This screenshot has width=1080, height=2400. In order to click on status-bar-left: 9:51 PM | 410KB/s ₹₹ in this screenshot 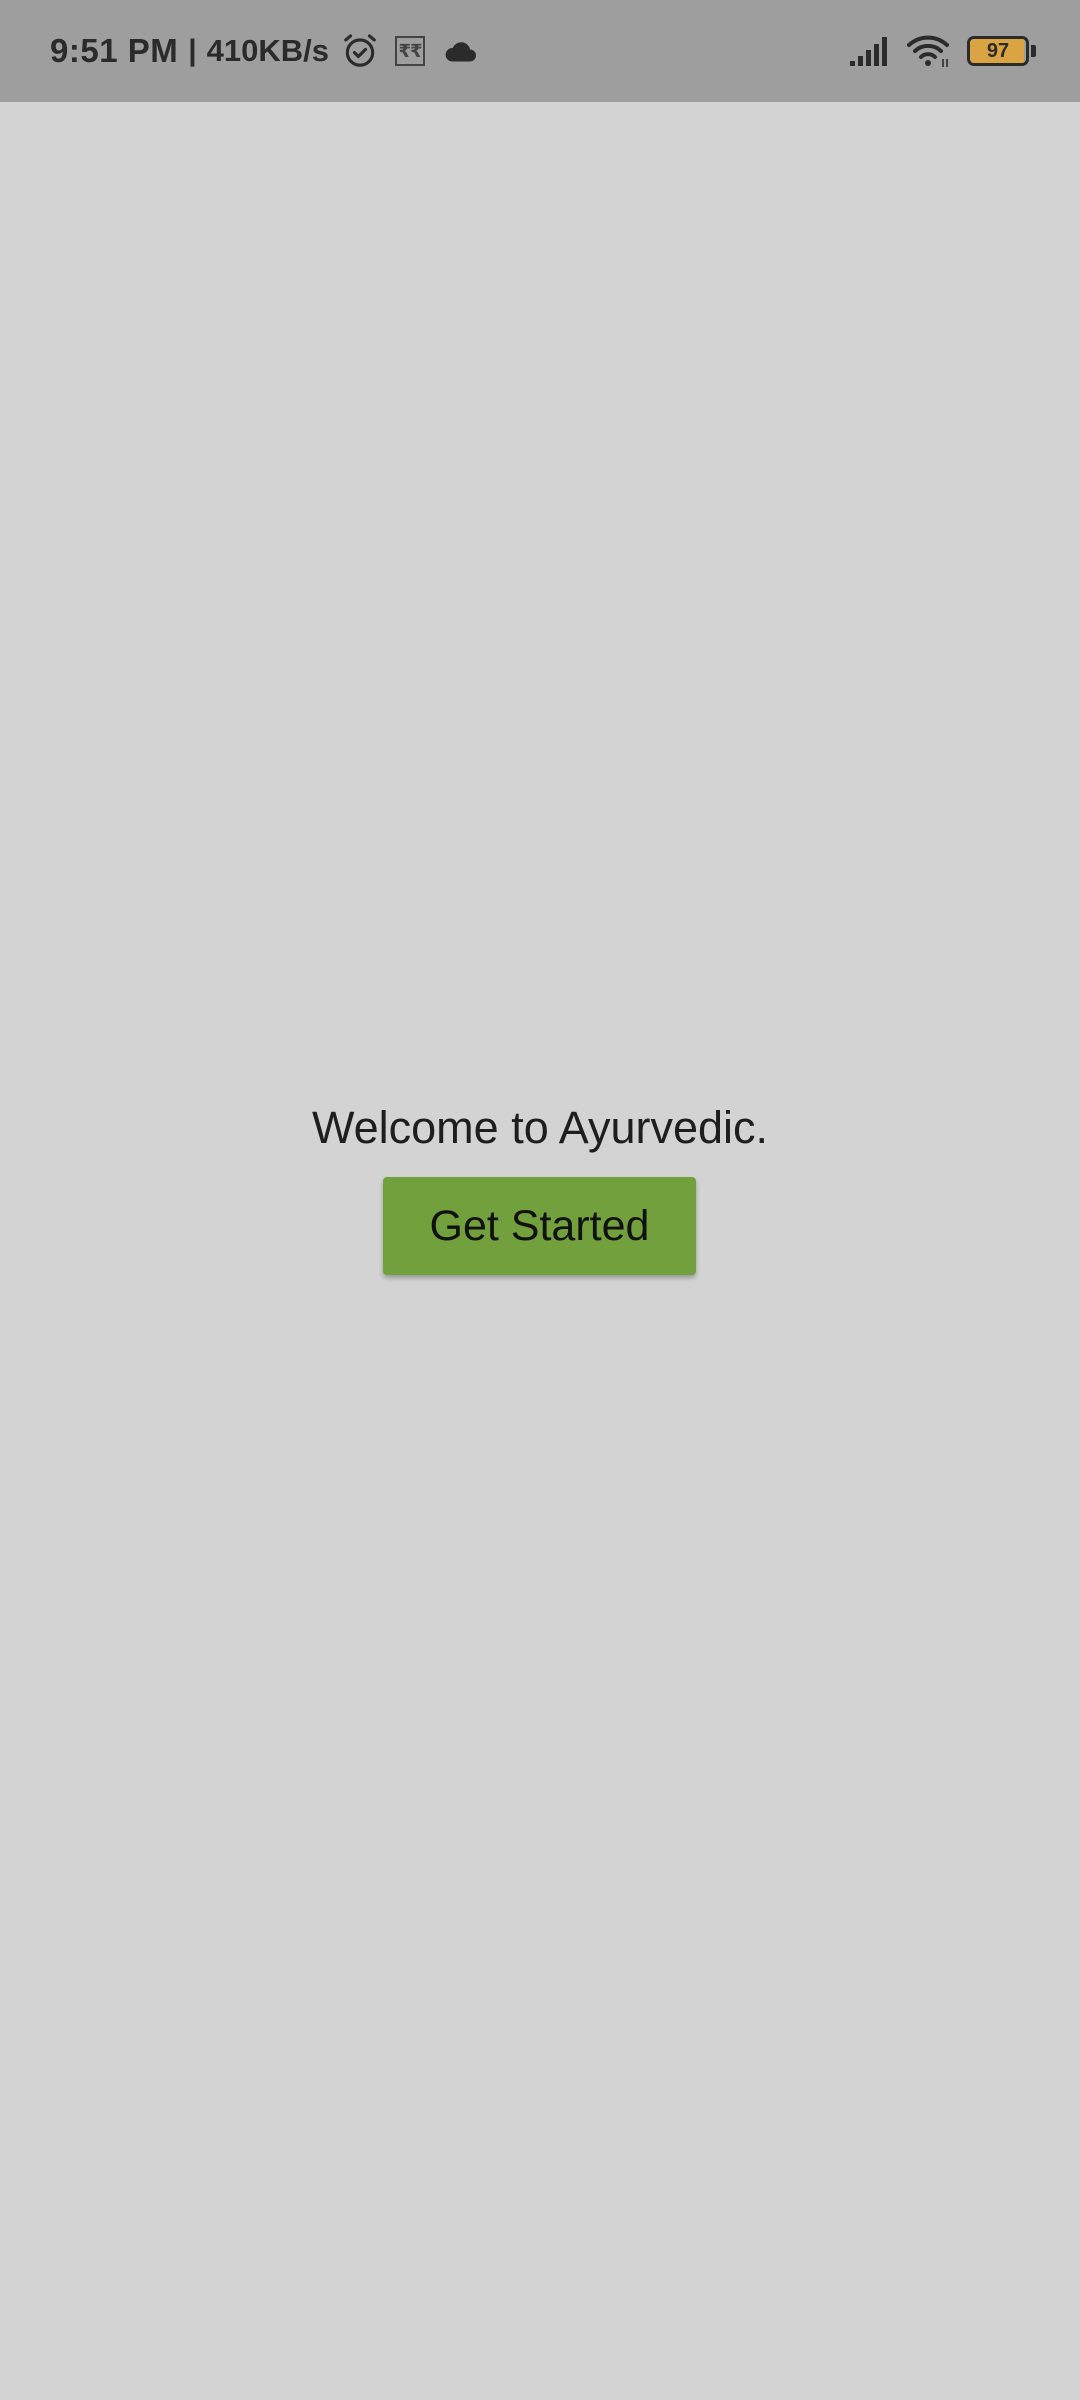, I will do `click(264, 51)`.